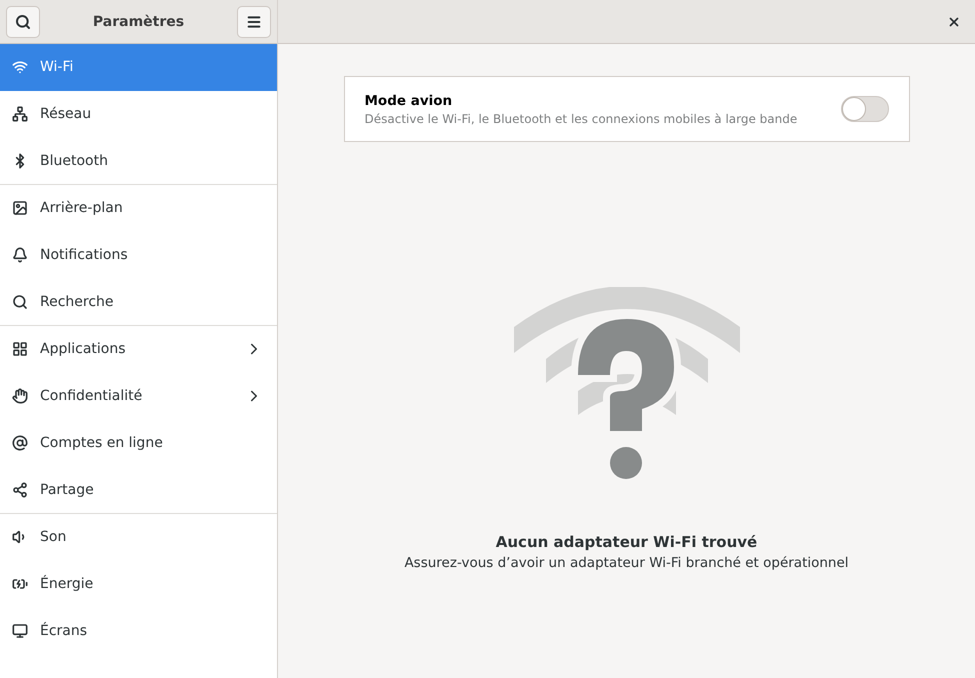 The height and width of the screenshot is (678, 975). I want to click on menu-button, so click(253, 22).